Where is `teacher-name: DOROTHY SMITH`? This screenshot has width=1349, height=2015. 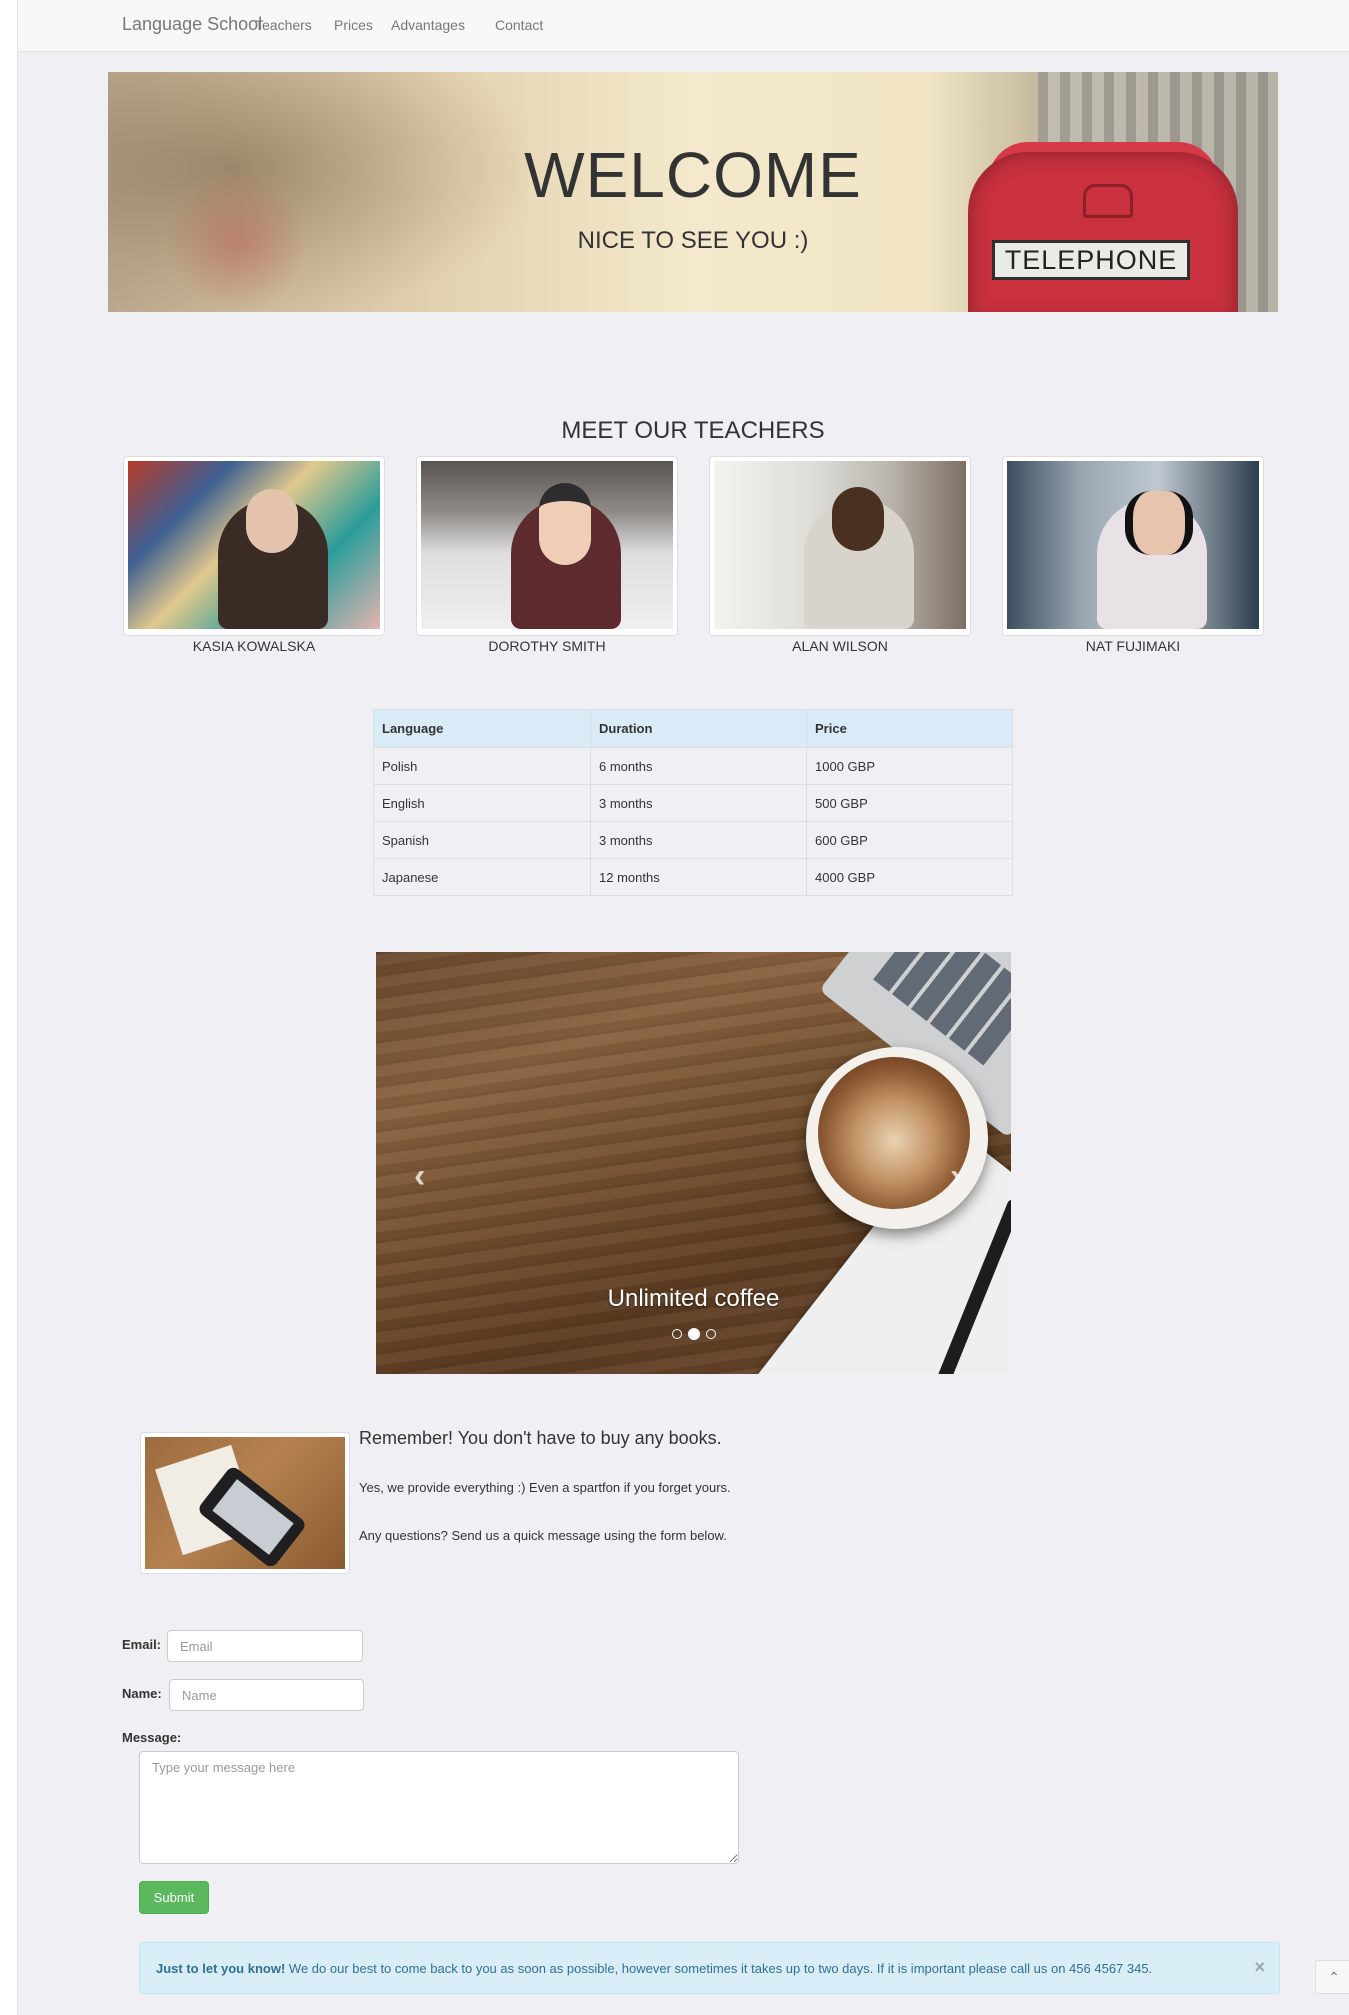 teacher-name: DOROTHY SMITH is located at coordinates (547, 646).